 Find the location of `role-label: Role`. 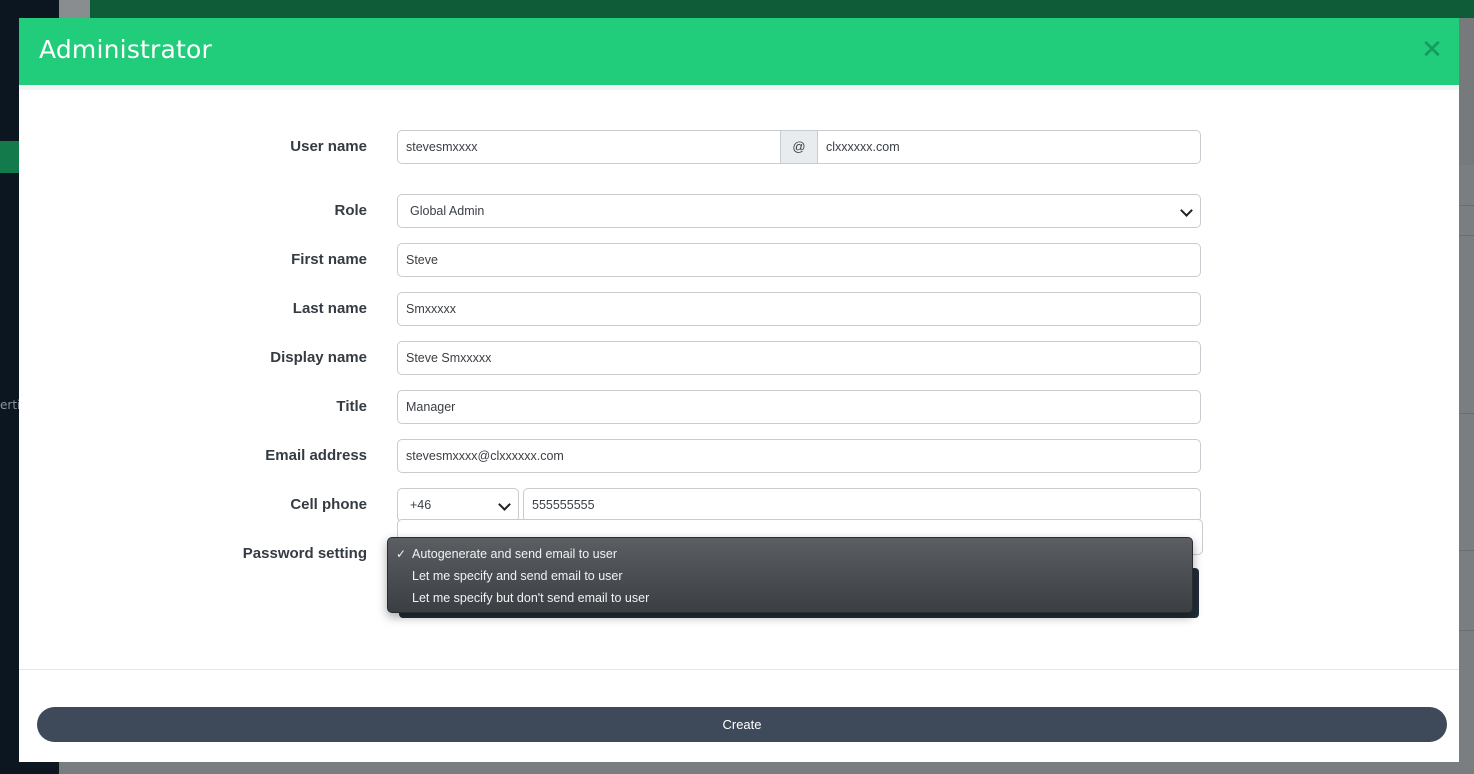

role-label: Role is located at coordinates (350, 210).